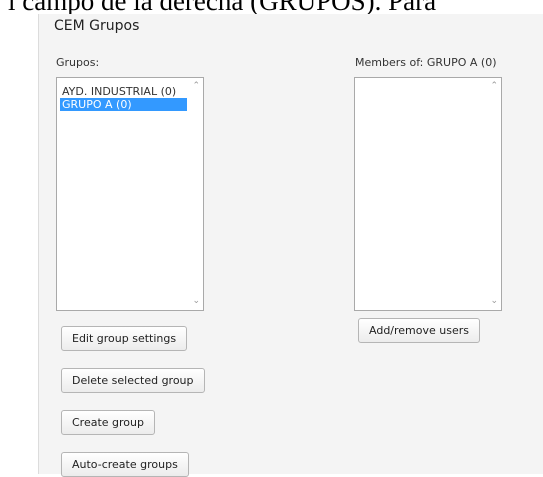  Describe the element at coordinates (493, 194) in the screenshot. I see `members-scrollbar: ⌃ ⌄` at that location.